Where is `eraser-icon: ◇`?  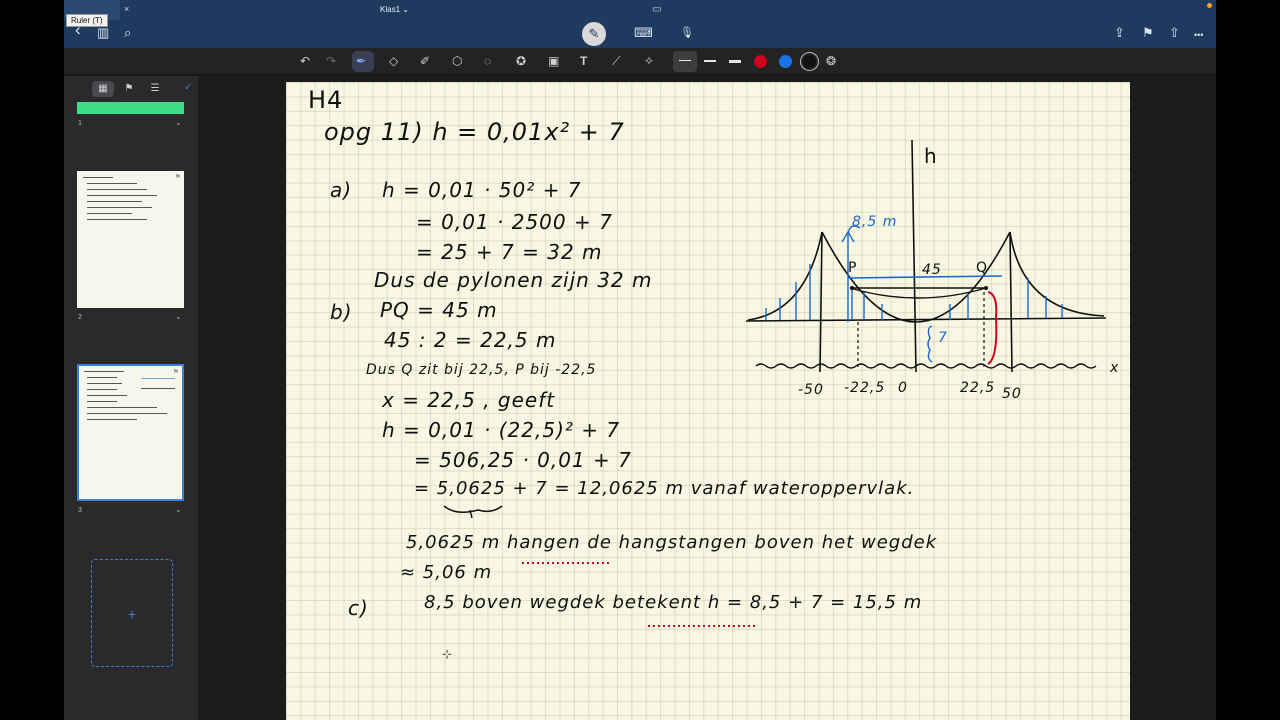
eraser-icon: ◇ is located at coordinates (393, 61).